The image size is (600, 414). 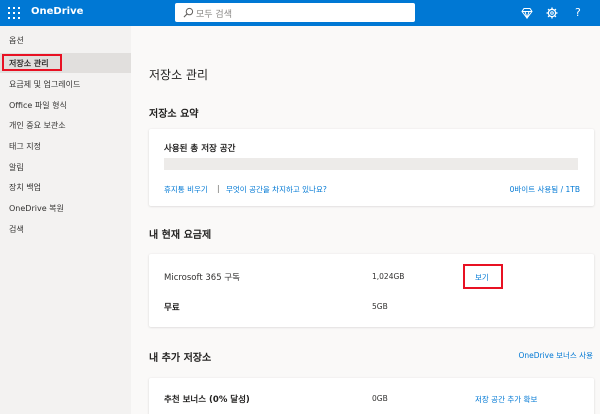 I want to click on nav-item-plans: 요금제 및 업그레이드, so click(x=65, y=84).